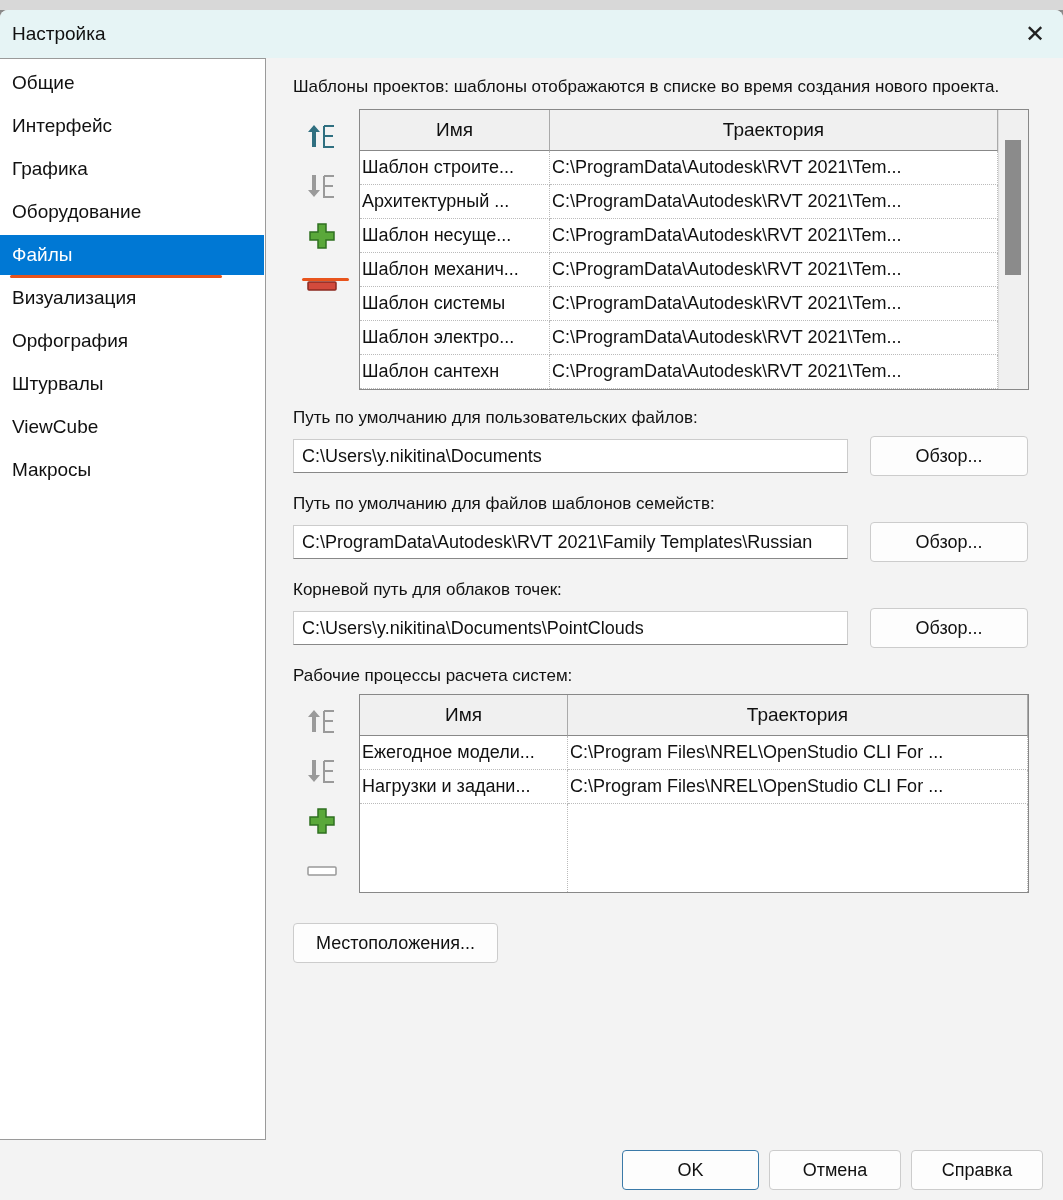 This screenshot has height=1200, width=1063. Describe the element at coordinates (132, 384) in the screenshot. I see `sidebar-item: Штурвалы` at that location.